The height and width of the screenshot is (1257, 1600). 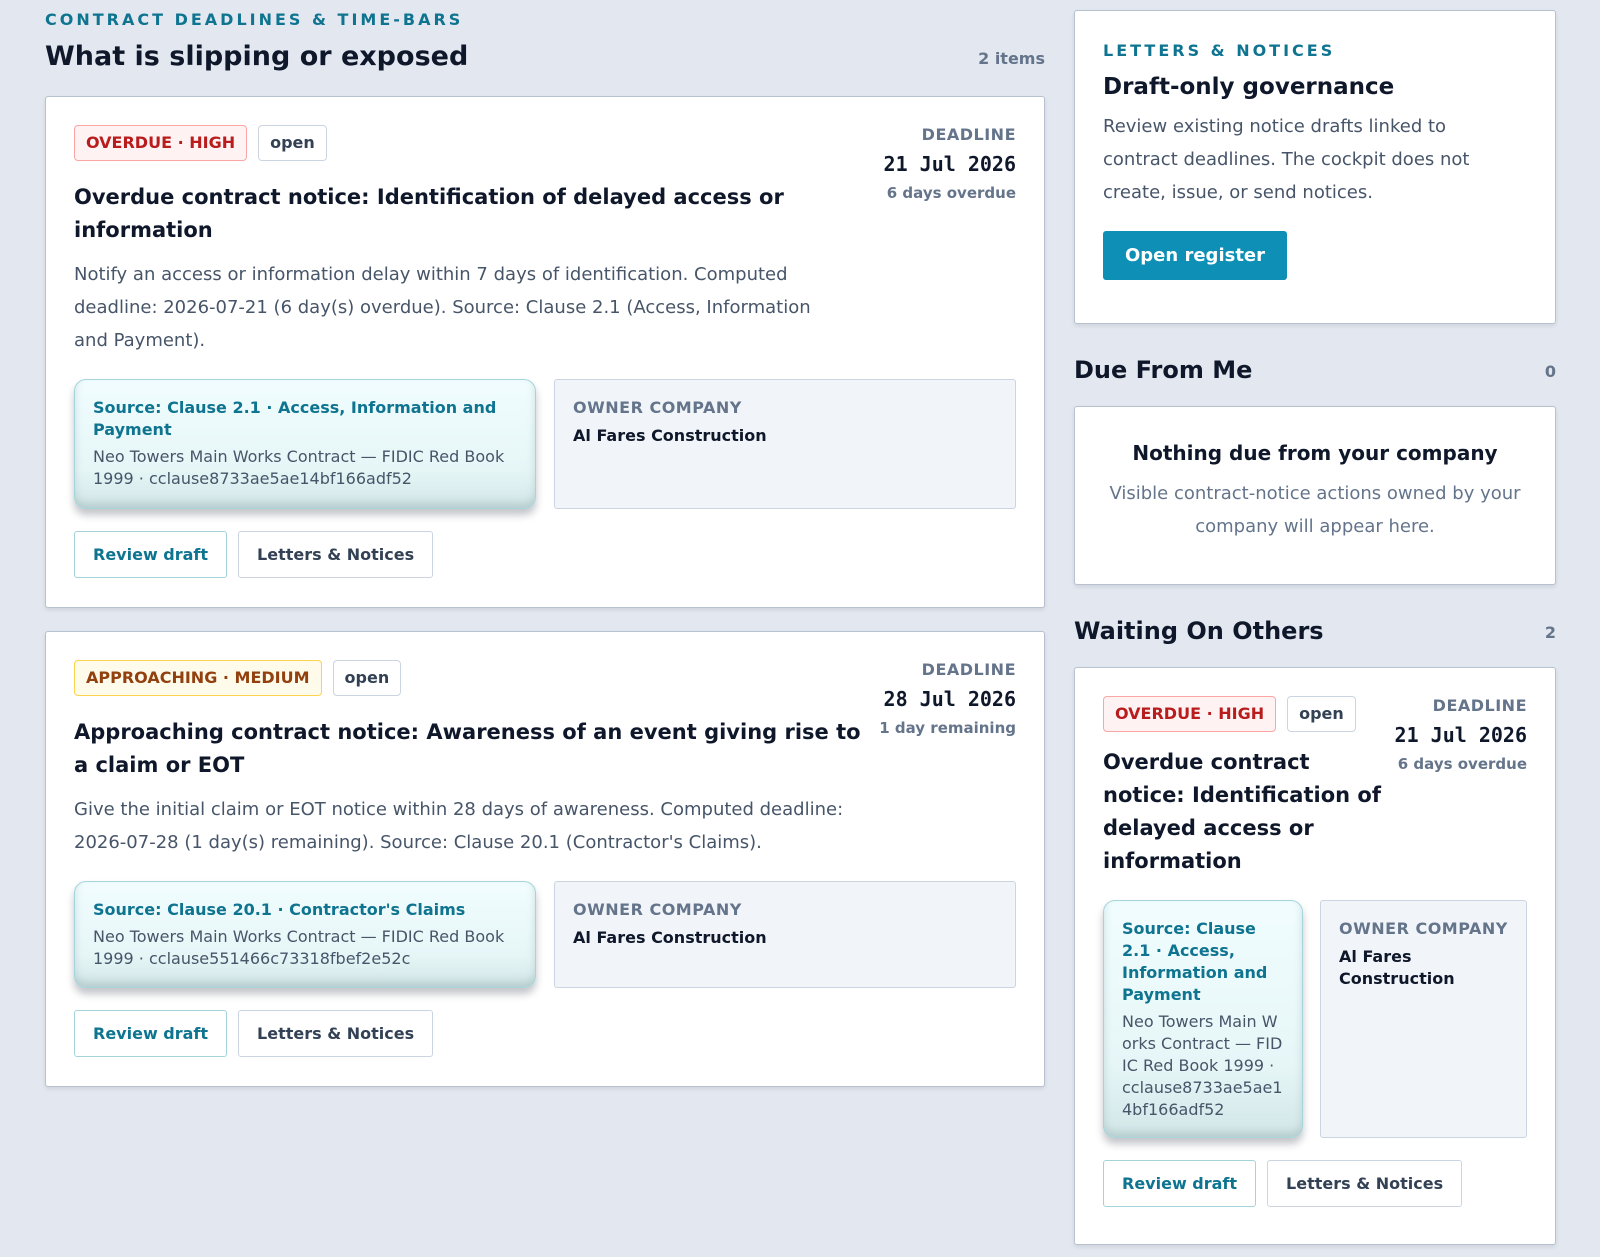 I want to click on open-register-button: Open register, so click(x=1195, y=255).